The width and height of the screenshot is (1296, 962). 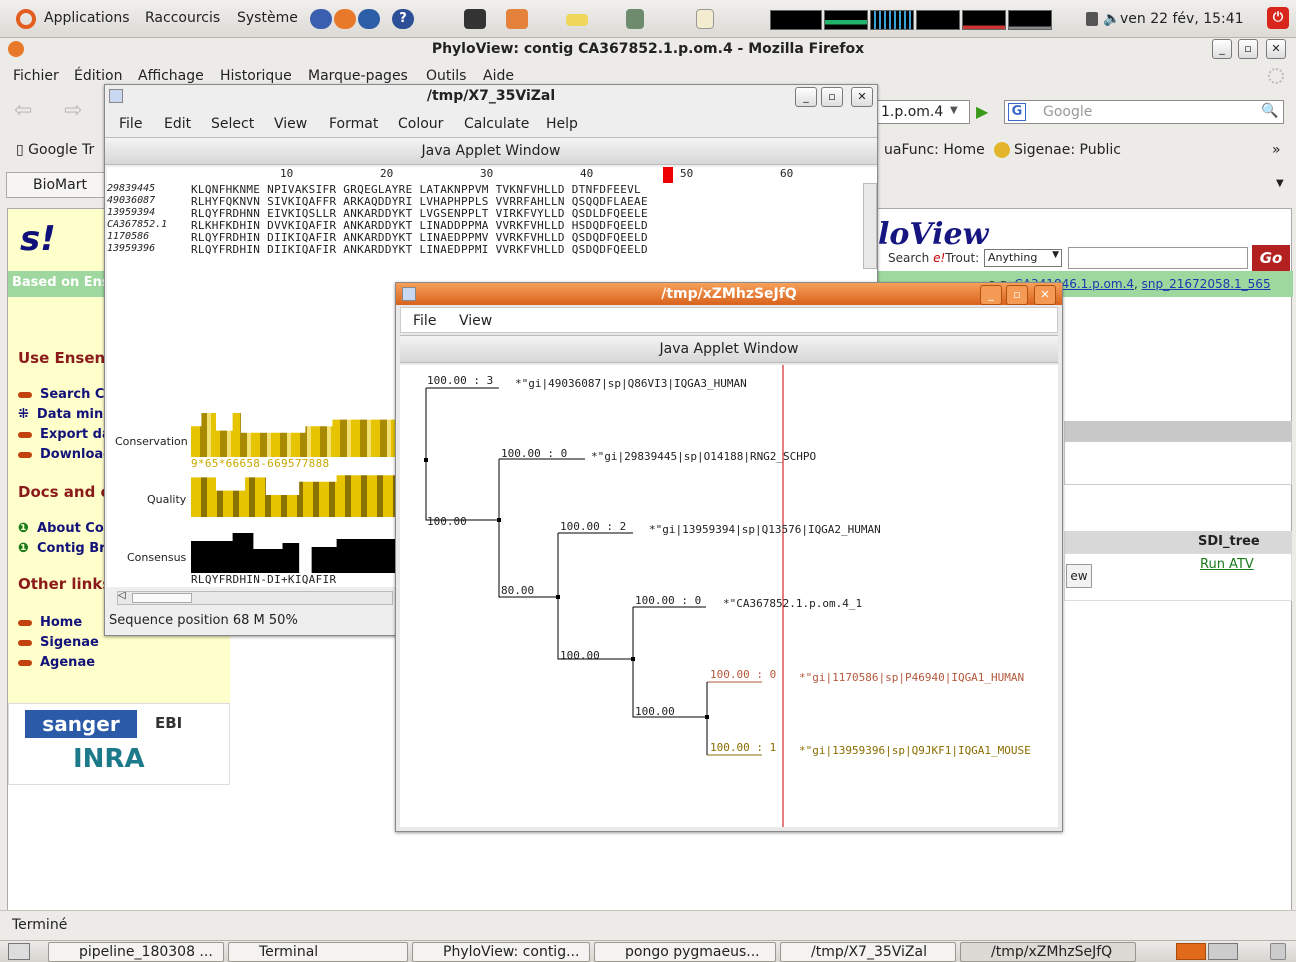 What do you see at coordinates (1144, 112) in the screenshot?
I see `search-box: G Google 🔍` at bounding box center [1144, 112].